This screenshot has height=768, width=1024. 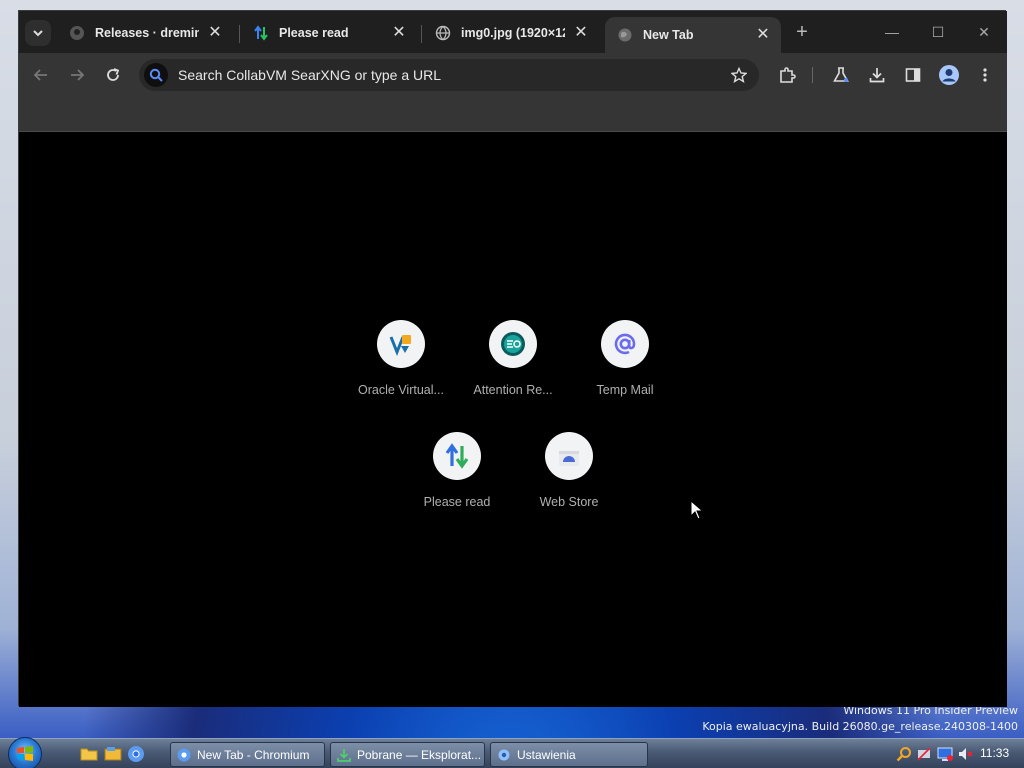 I want to click on windows-logo-icon, so click(x=25, y=753).